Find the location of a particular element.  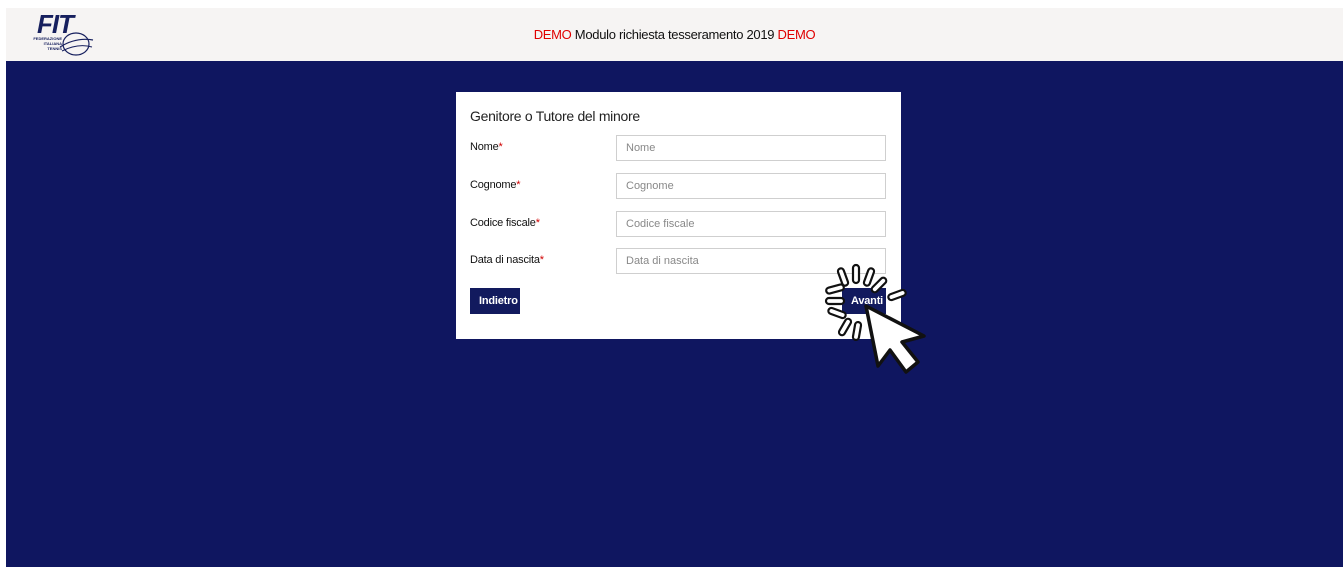

form-row-data-nascita: Data di nascita* is located at coordinates (678, 261).